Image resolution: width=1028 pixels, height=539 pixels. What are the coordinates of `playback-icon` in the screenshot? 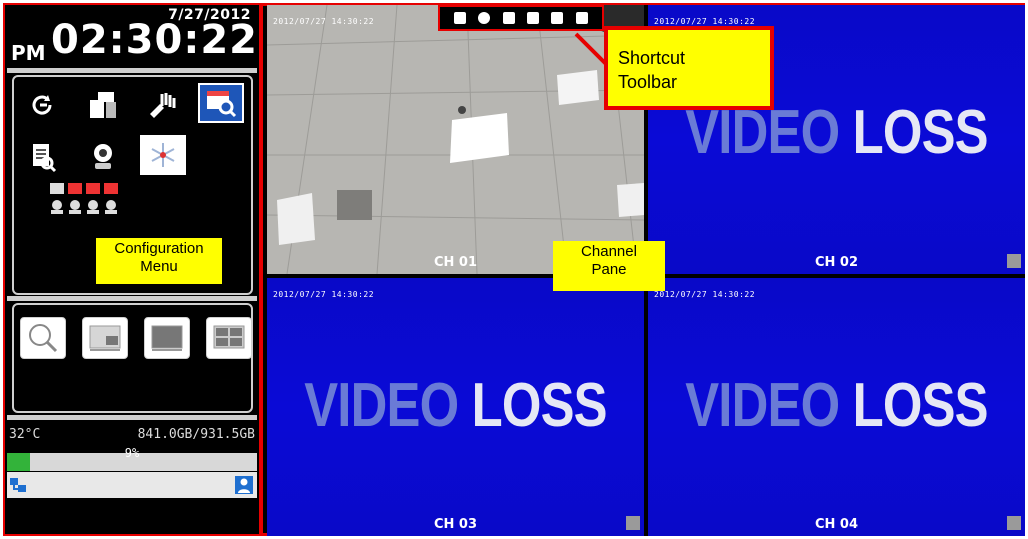 It's located at (43, 105).